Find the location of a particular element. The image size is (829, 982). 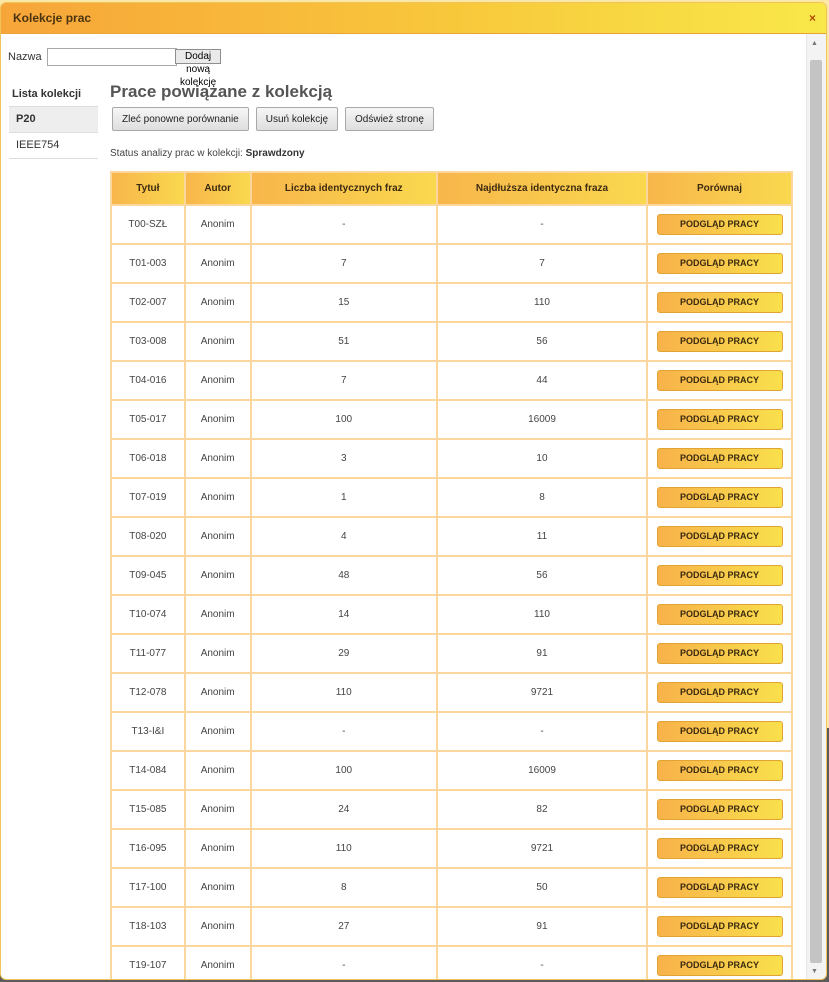

scroll-up-icon: ▲ is located at coordinates (814, 43).